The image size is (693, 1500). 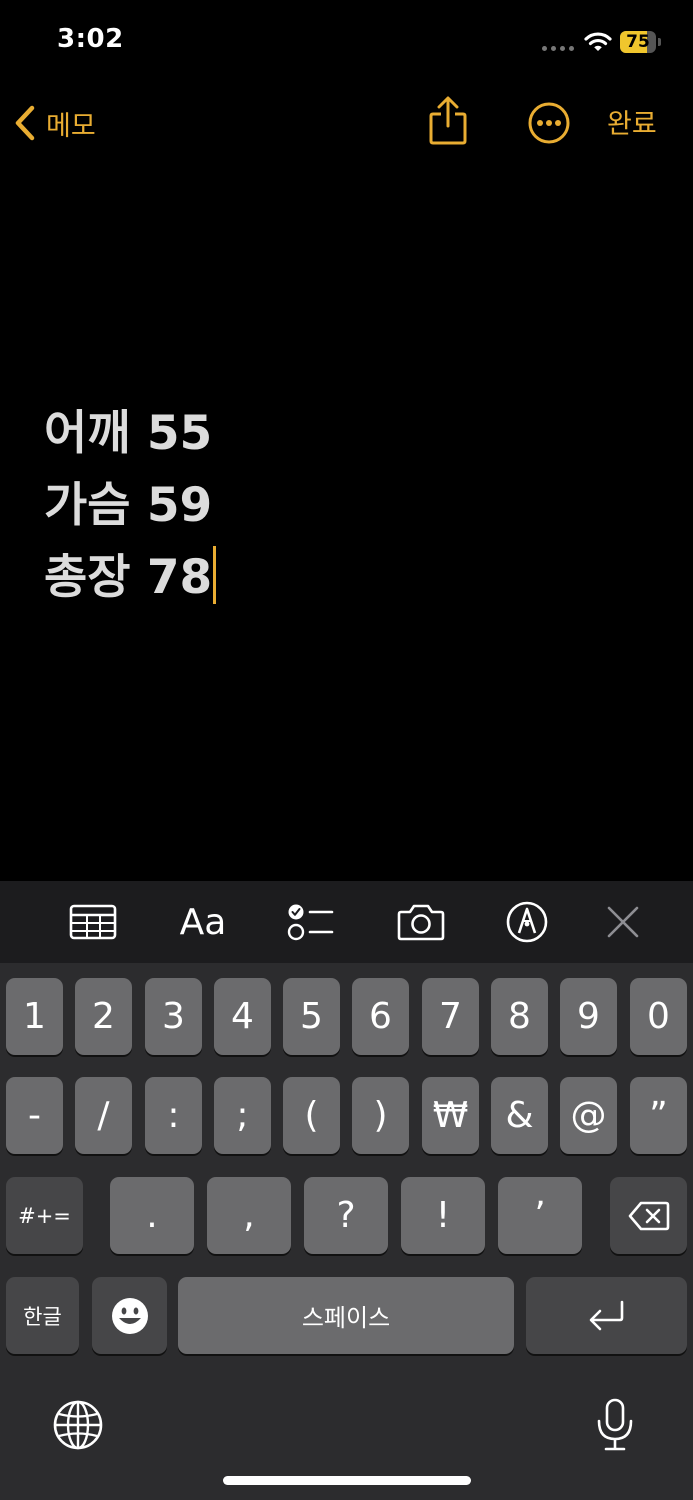 I want to click on camera-button, so click(x=421, y=922).